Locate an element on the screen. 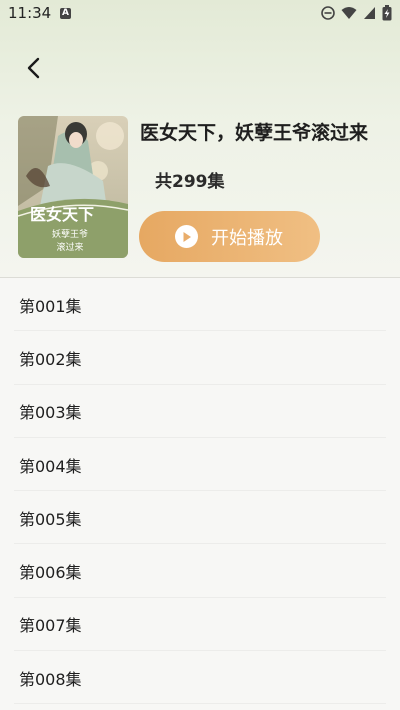 This screenshot has height=710, width=400. episode-item: 第001集 is located at coordinates (200, 305).